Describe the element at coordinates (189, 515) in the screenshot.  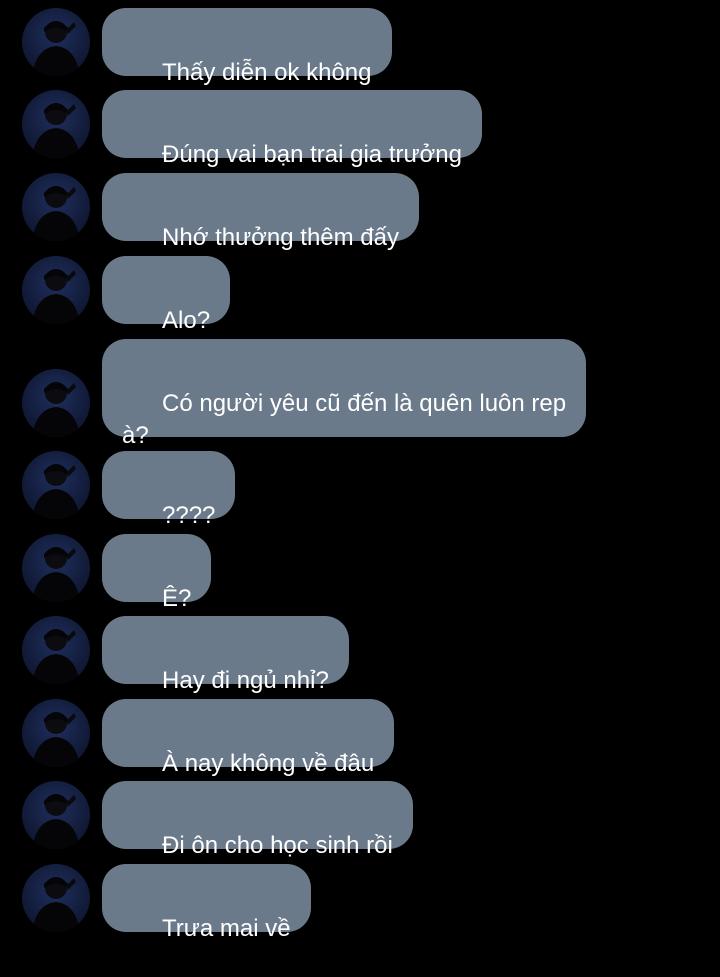
I see `message-text: ????` at that location.